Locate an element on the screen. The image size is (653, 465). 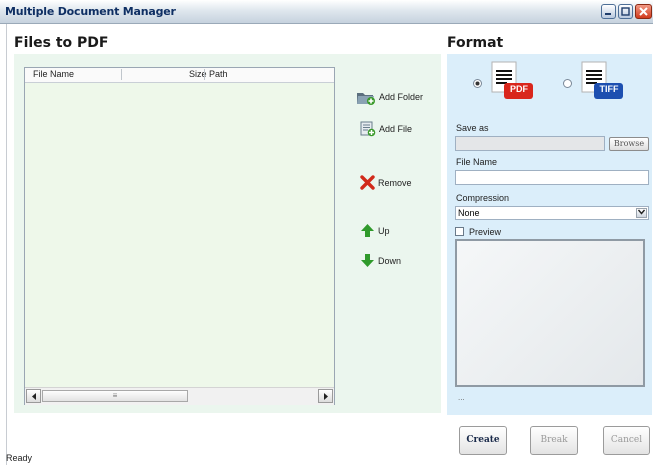
arrow-right-icon is located at coordinates (325, 396).